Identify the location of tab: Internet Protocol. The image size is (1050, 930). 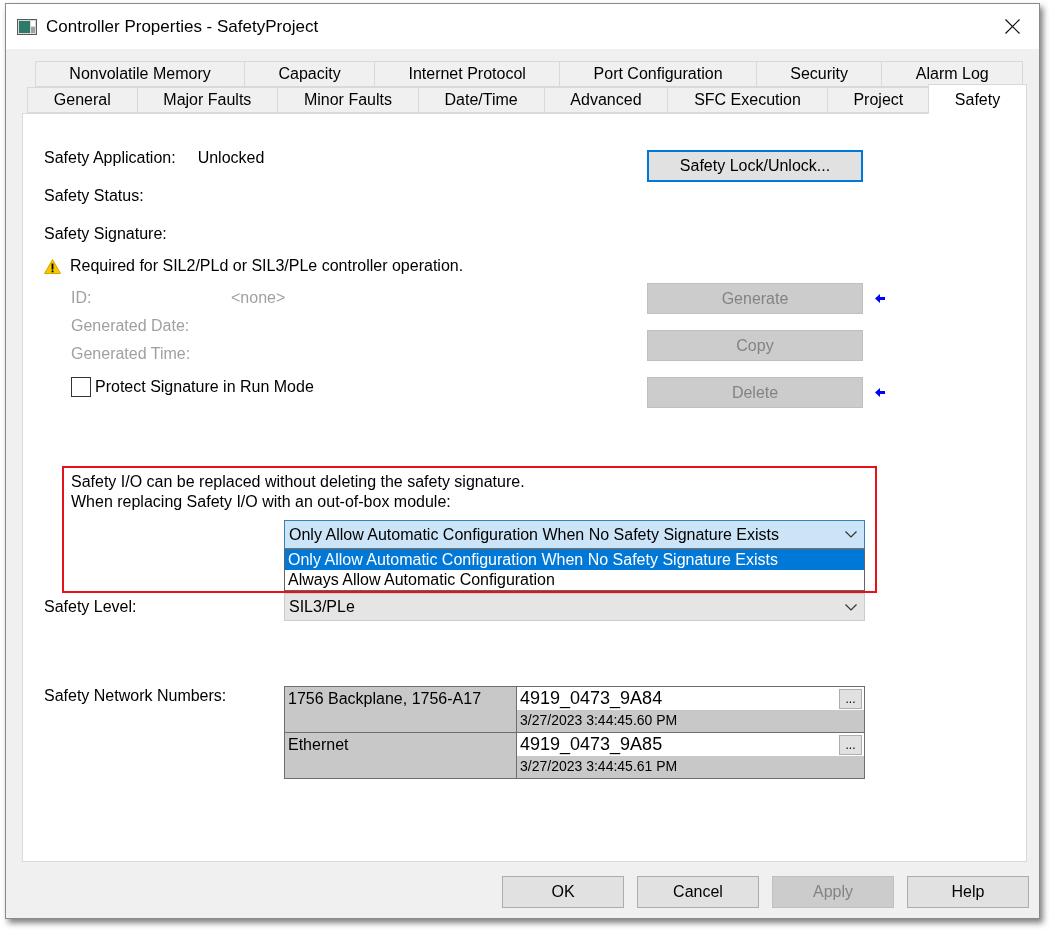
(467, 74).